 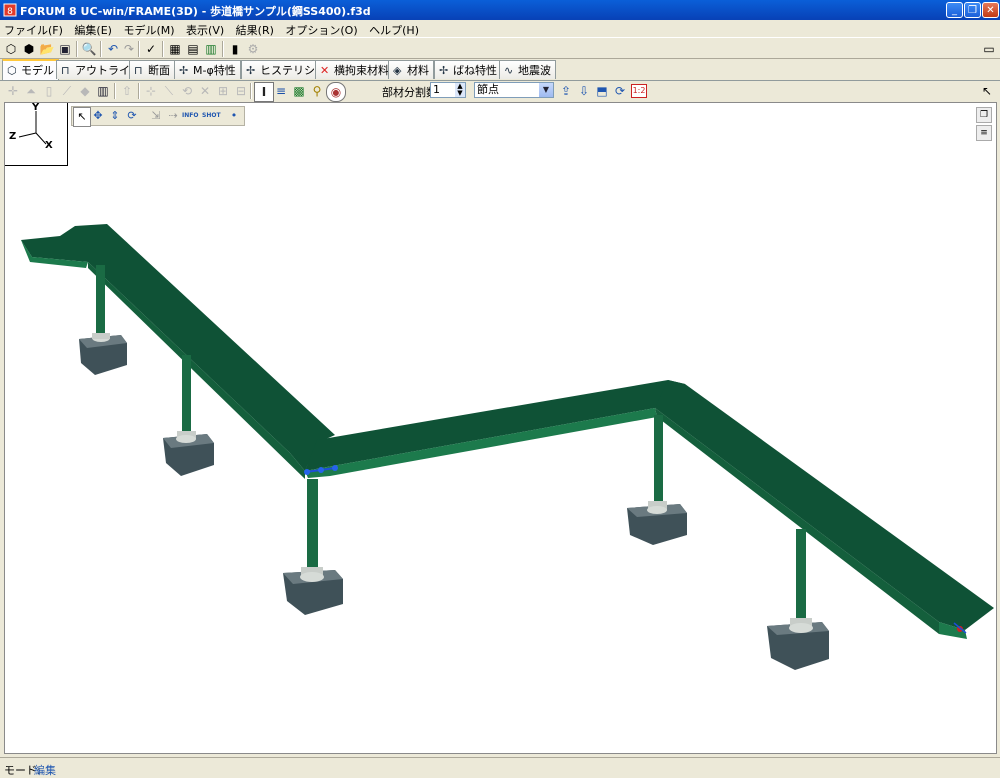 I want to click on tab-label: 横拘束材料, so click(x=361, y=70).